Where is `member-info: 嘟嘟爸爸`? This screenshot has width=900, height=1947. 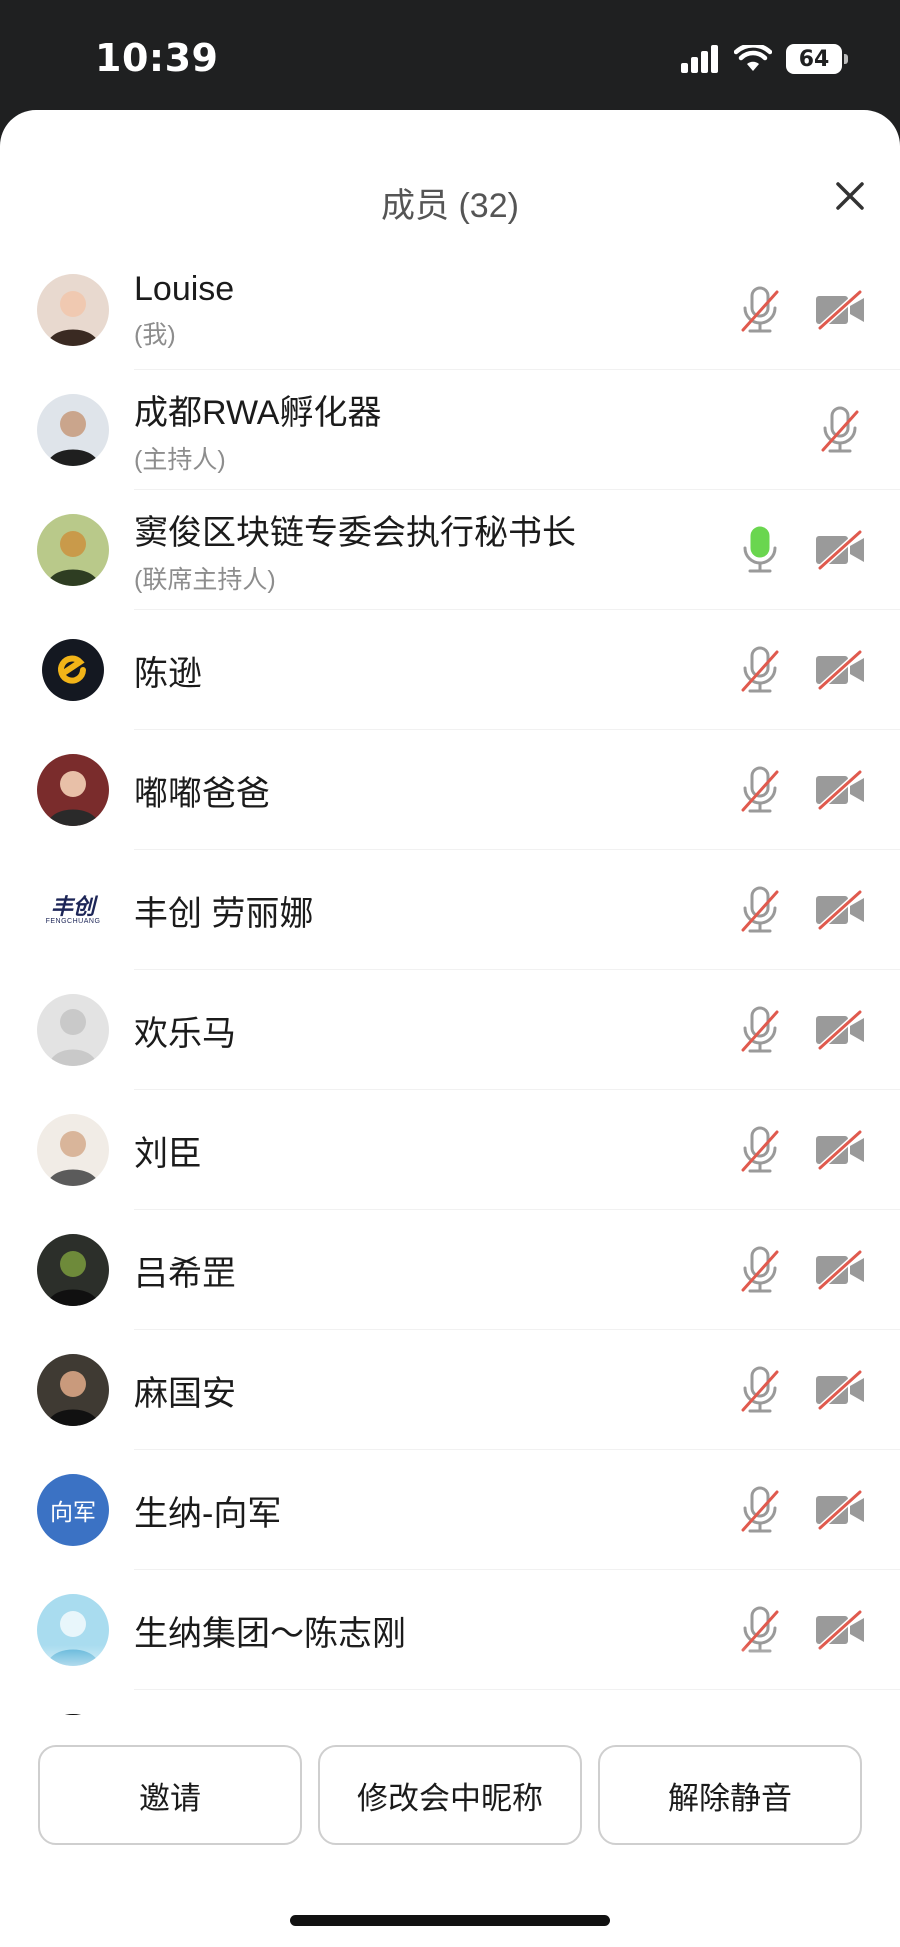 member-info: 嘟嘟爸爸 is located at coordinates (422, 790).